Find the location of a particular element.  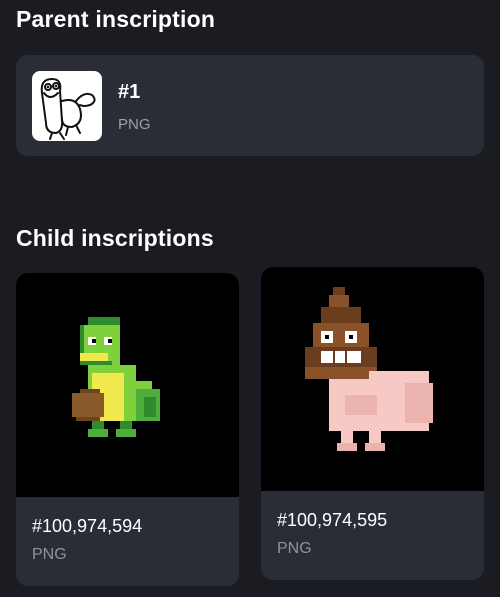

child-inscription-number: #100,974,595 is located at coordinates (332, 520).